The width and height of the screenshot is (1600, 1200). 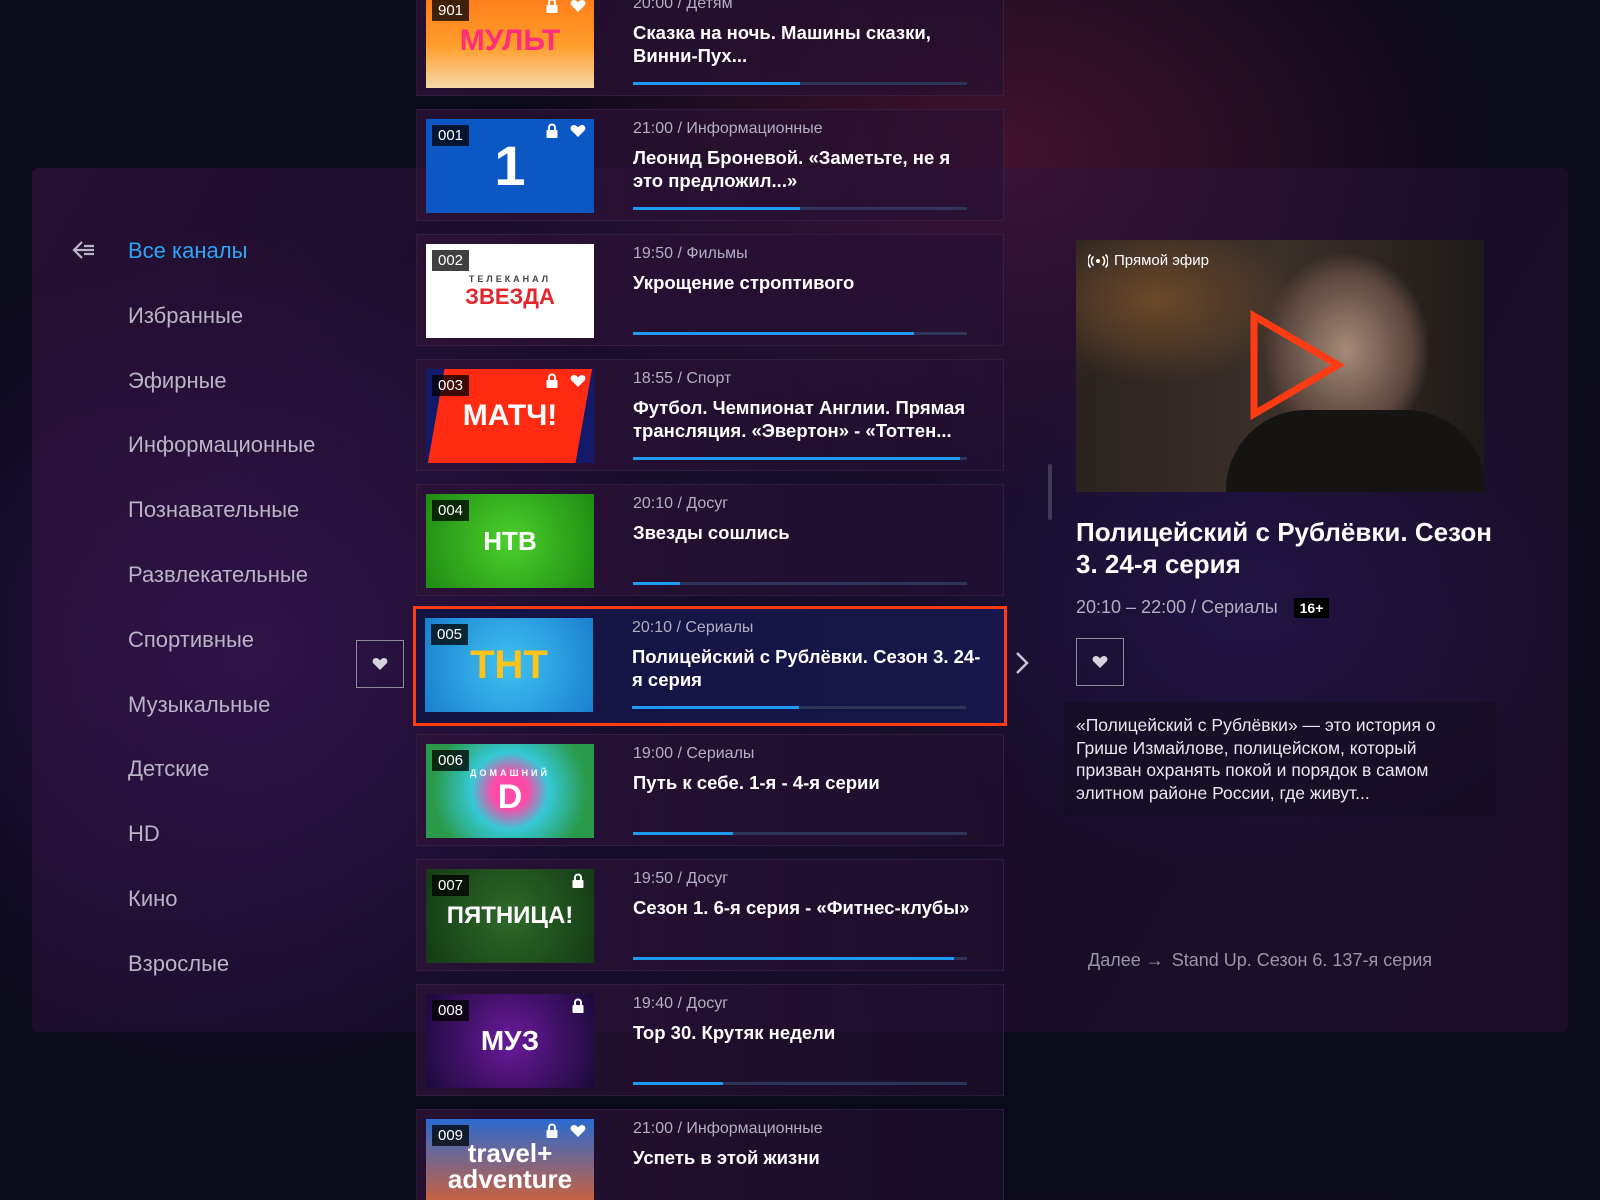 What do you see at coordinates (728, 1128) in the screenshot?
I see `program-time-genre: 21:00 / Информационные` at bounding box center [728, 1128].